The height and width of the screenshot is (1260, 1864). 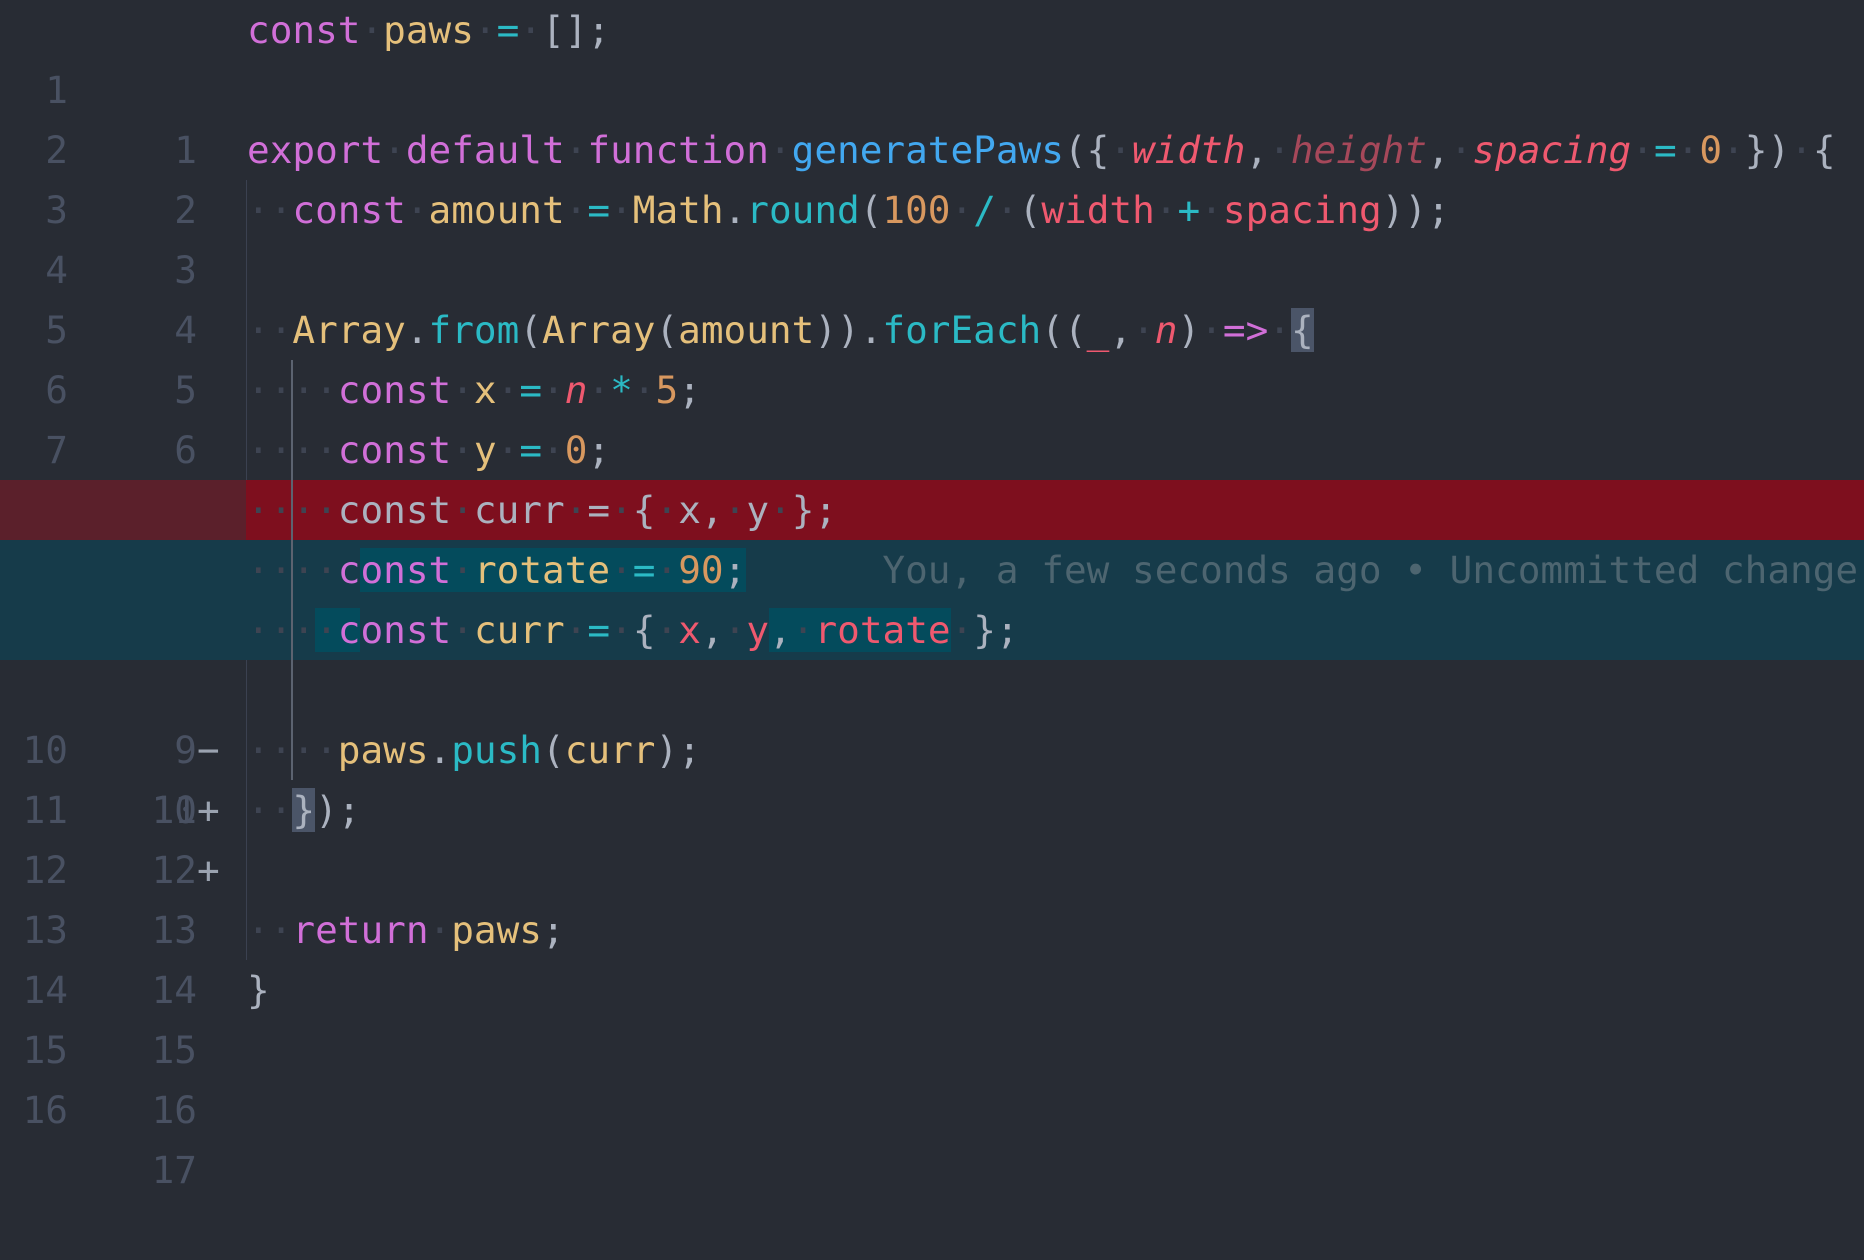 What do you see at coordinates (406, 930) in the screenshot?
I see `line-code: ··return·paws;` at bounding box center [406, 930].